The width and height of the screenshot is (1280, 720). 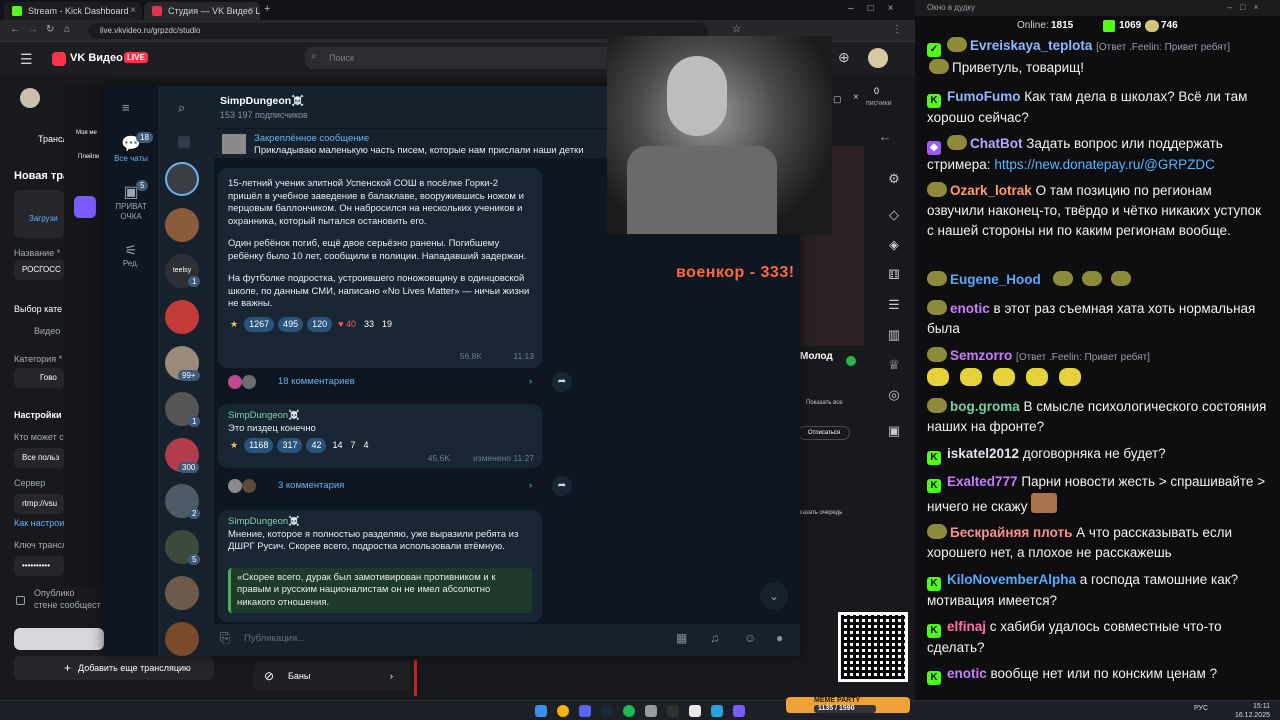 I want to click on reaction-chip: 14, so click(x=337, y=445).